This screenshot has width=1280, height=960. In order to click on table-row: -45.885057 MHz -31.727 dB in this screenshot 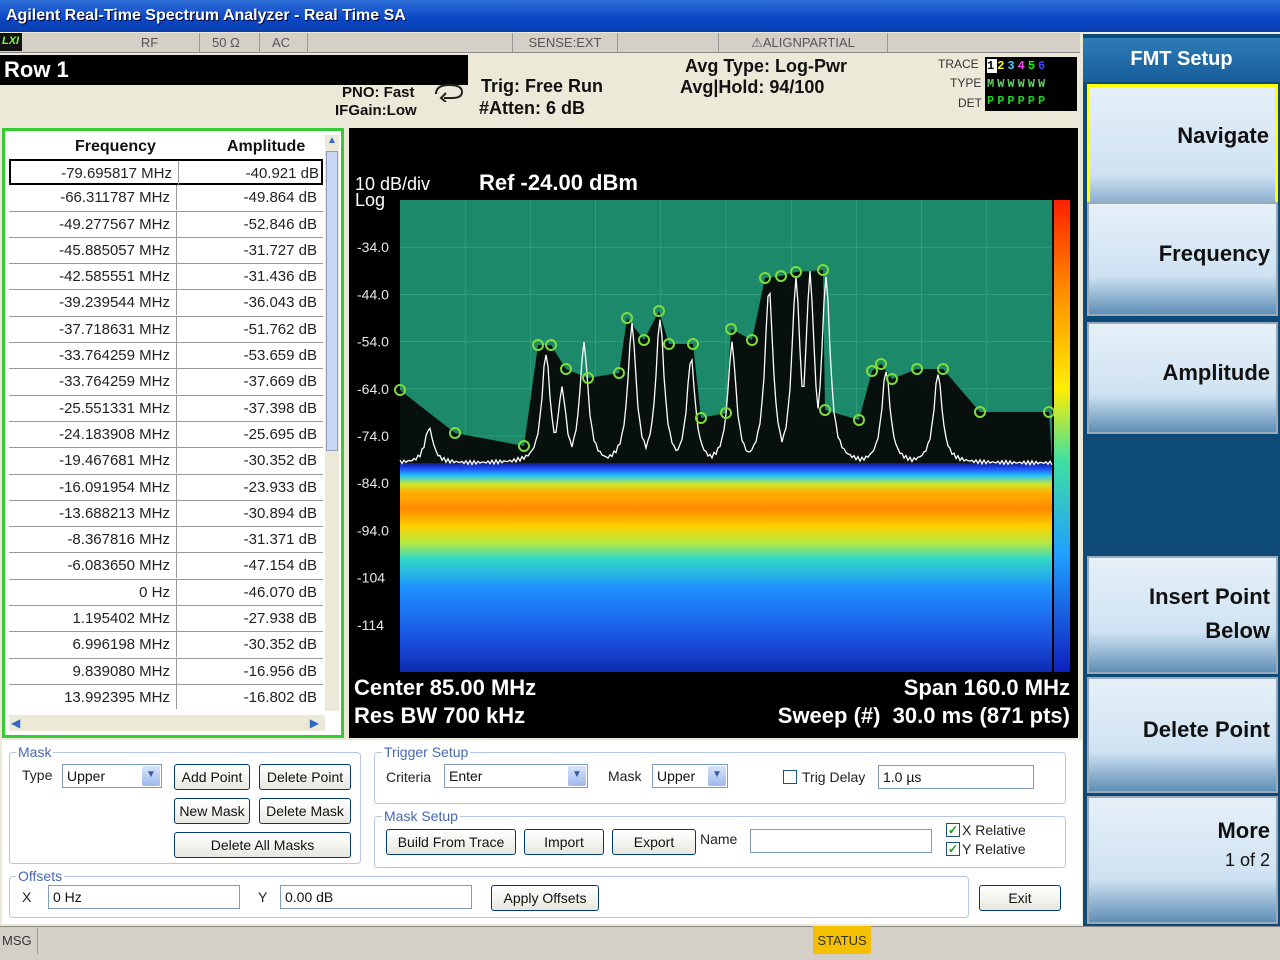, I will do `click(166, 251)`.